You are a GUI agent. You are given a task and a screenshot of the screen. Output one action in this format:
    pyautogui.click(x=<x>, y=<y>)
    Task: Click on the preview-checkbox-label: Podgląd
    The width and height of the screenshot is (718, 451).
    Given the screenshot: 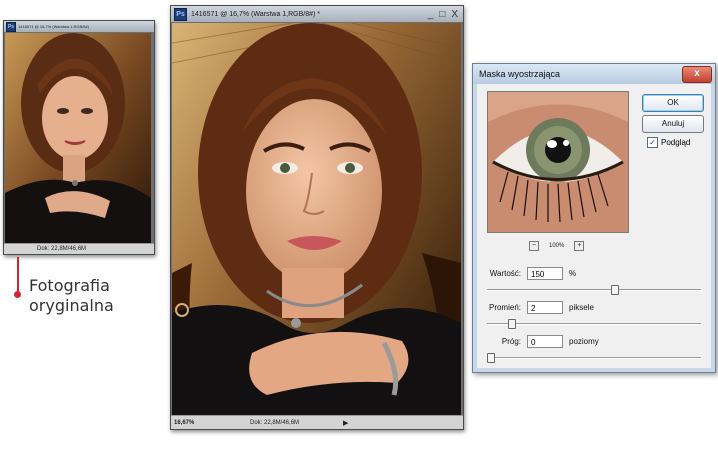 What is the action you would take?
    pyautogui.click(x=676, y=142)
    